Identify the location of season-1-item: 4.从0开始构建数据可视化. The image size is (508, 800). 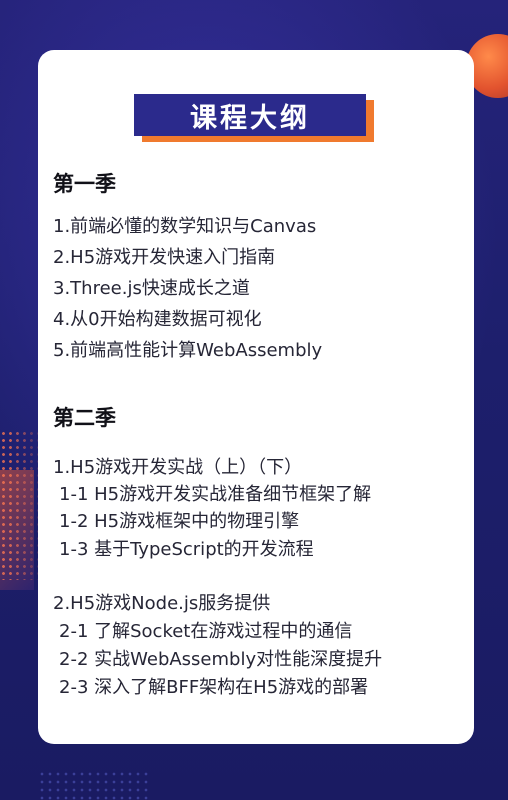
(157, 319).